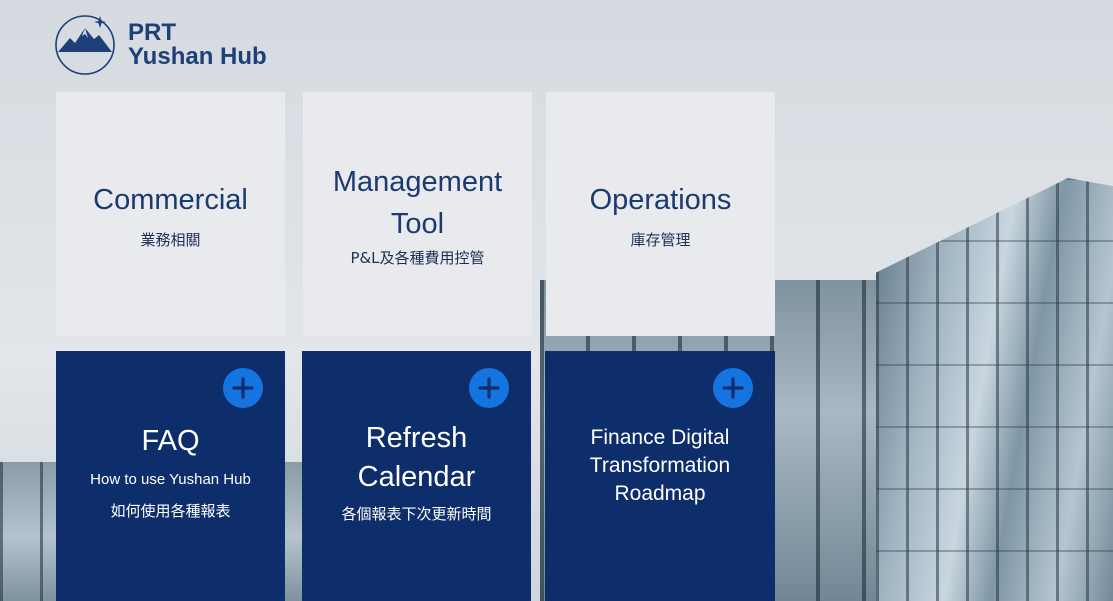  I want to click on tile-management-tool: Management Tool P&L及各種費用控管, so click(417, 214).